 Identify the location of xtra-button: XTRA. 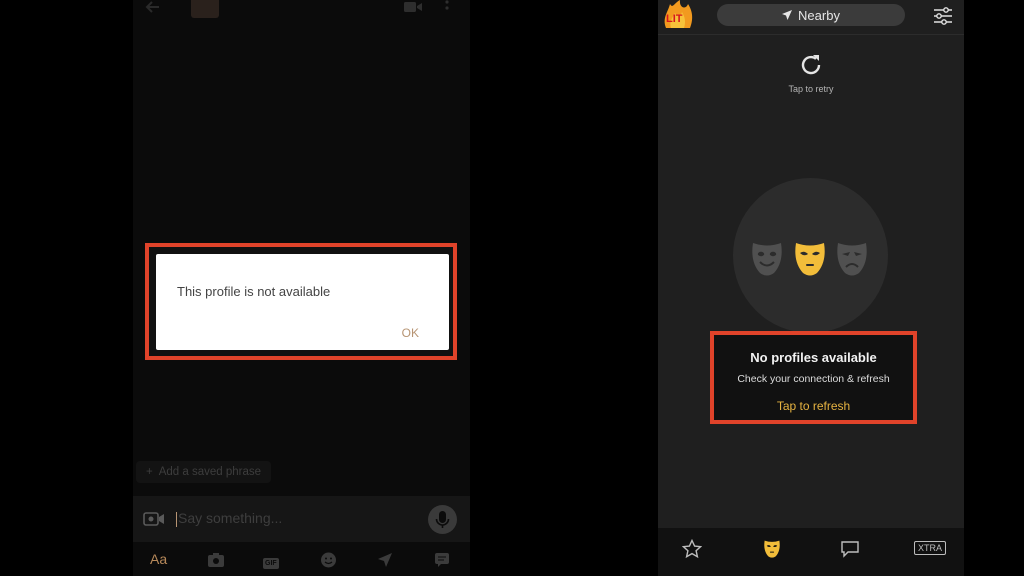
(930, 548).